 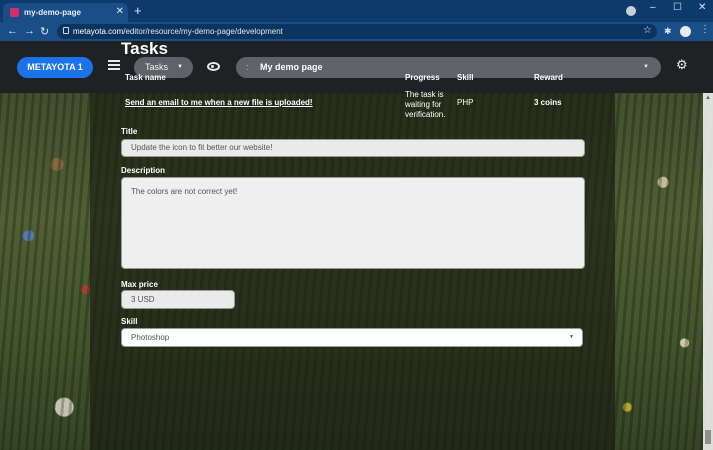 What do you see at coordinates (465, 102) in the screenshot?
I see `task-skill-text: PHP` at bounding box center [465, 102].